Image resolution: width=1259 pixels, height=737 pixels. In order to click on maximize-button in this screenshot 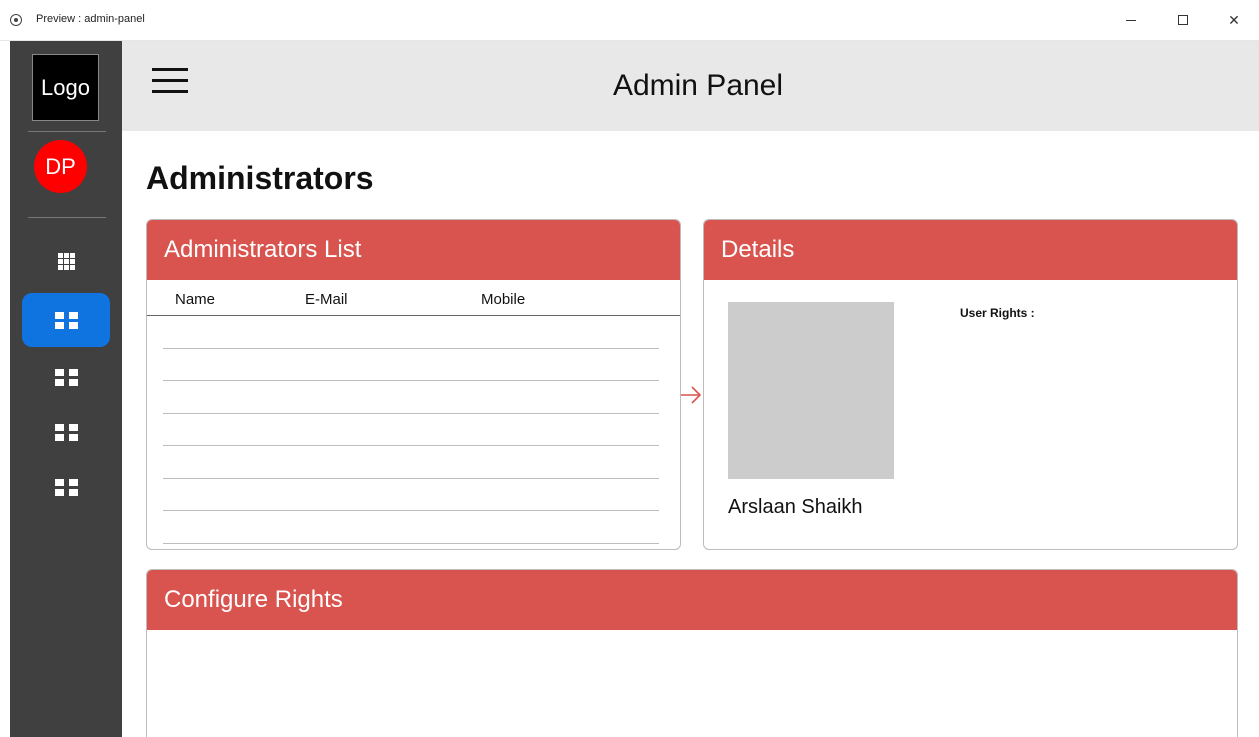, I will do `click(1183, 20)`.